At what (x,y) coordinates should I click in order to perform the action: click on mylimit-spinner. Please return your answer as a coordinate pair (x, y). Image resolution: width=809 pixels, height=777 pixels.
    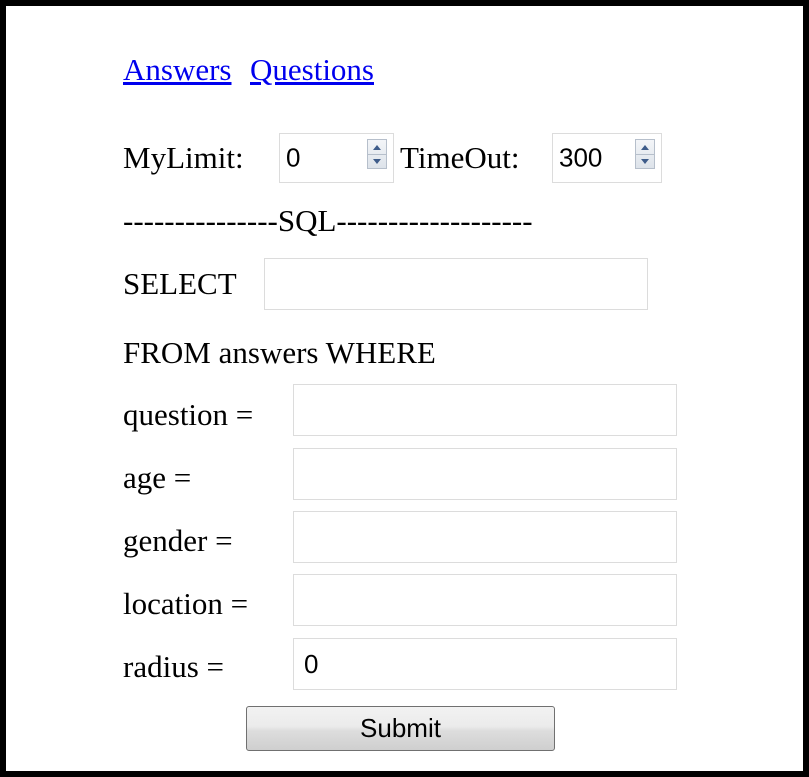
    Looking at the image, I should click on (377, 154).